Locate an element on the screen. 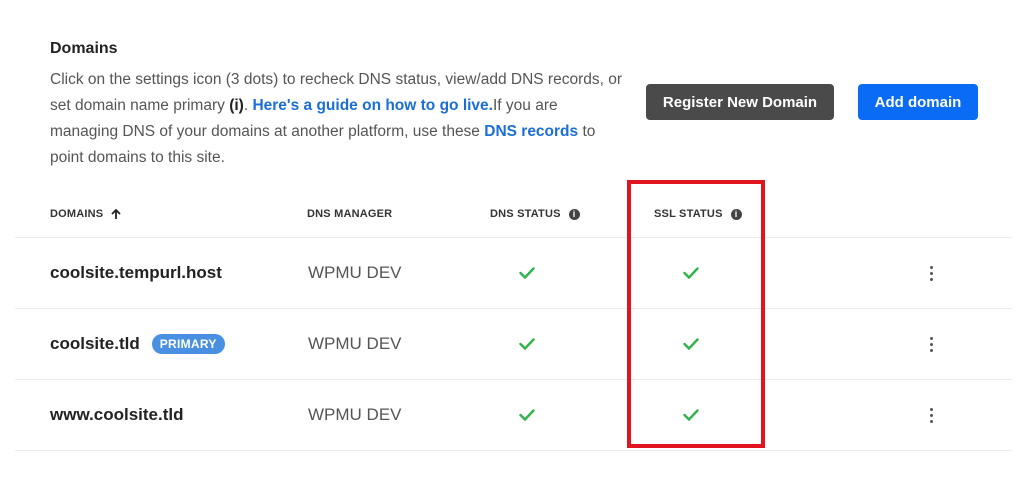  info-marker: (i) is located at coordinates (236, 105).